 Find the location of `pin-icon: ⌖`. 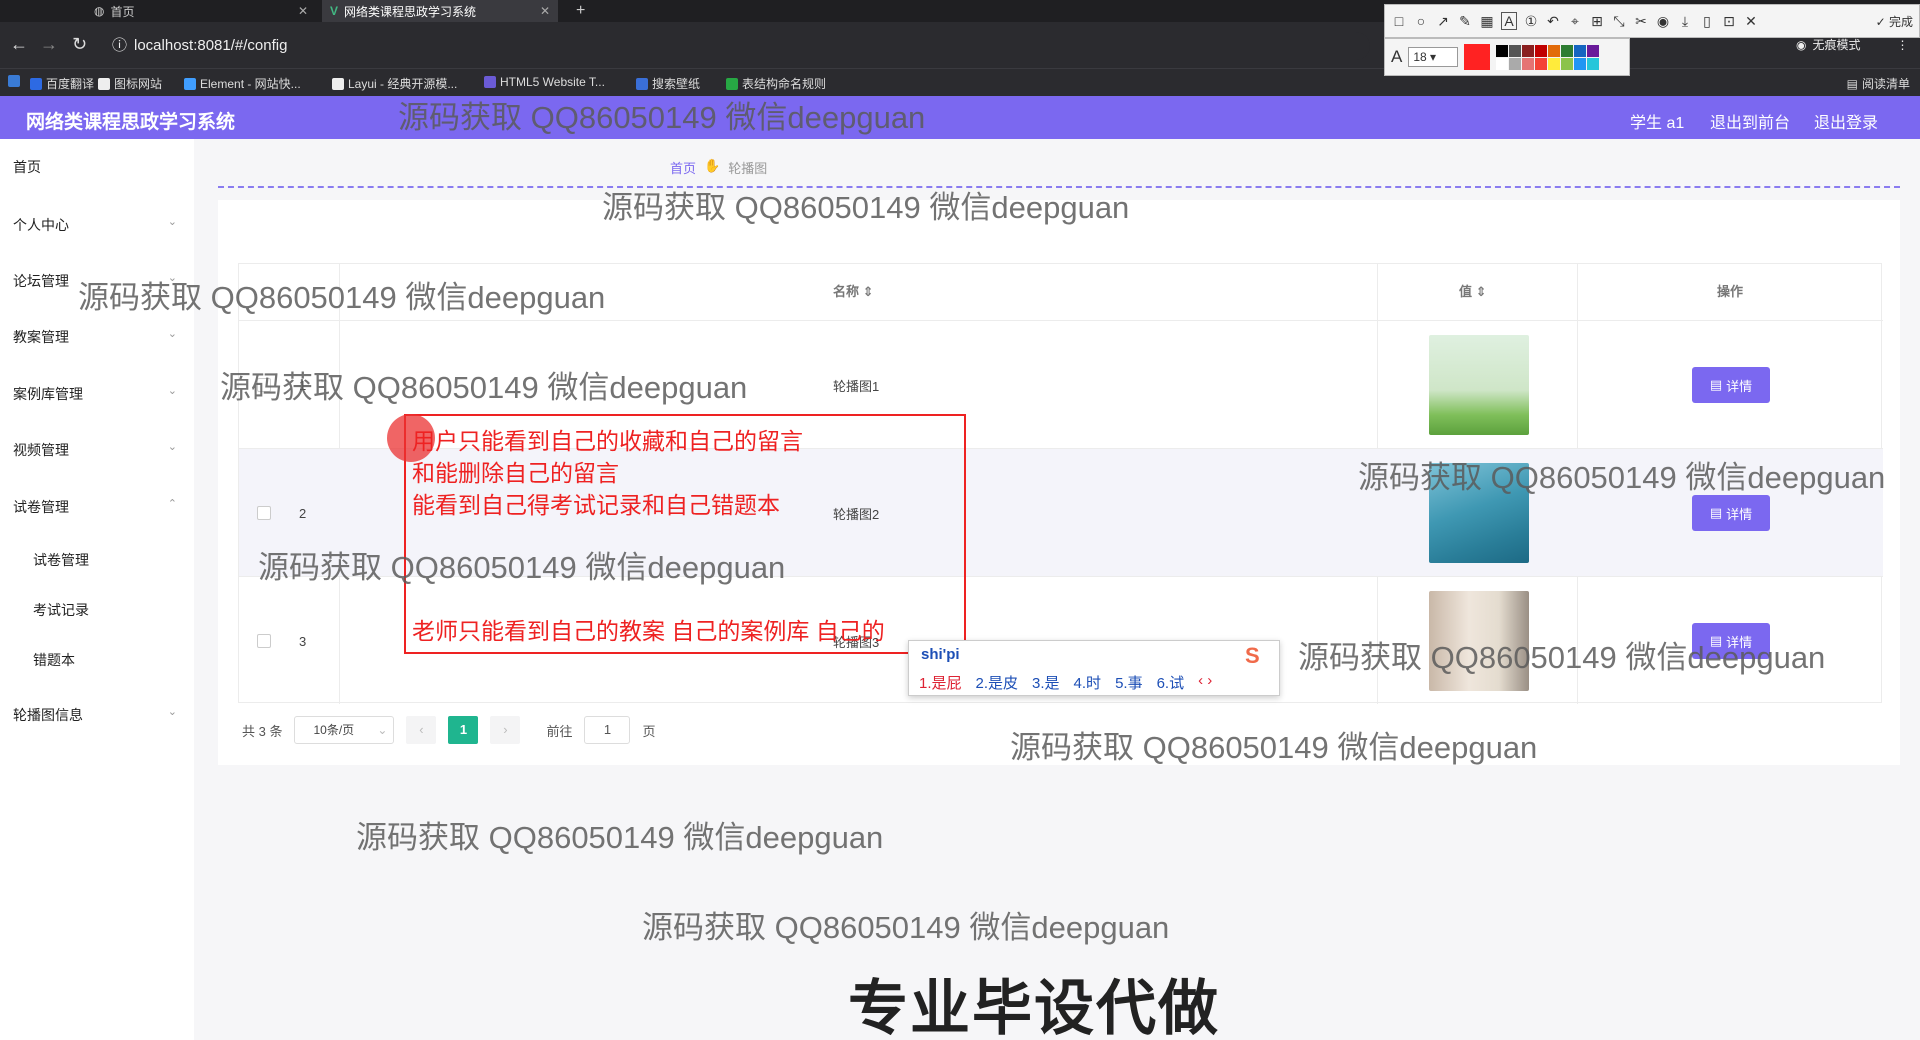

pin-icon: ⌖ is located at coordinates (1575, 21).